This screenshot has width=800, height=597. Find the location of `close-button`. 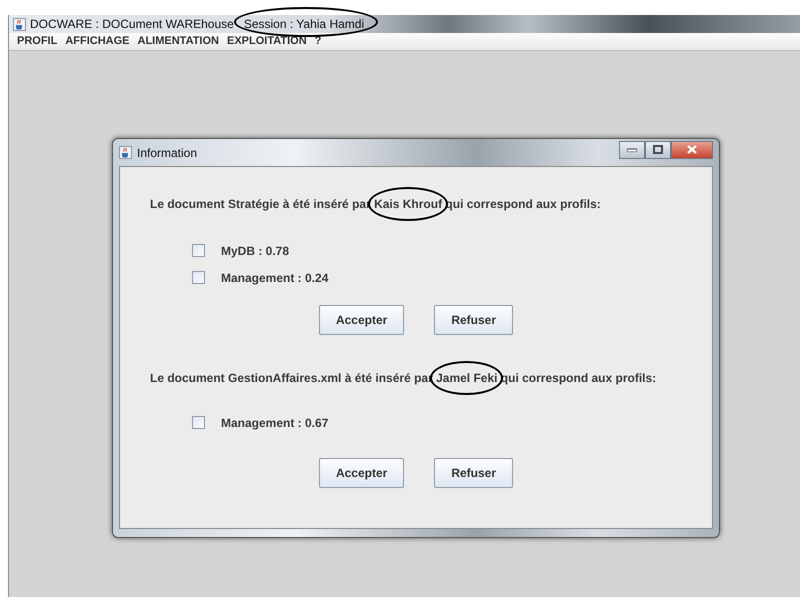

close-button is located at coordinates (692, 149).